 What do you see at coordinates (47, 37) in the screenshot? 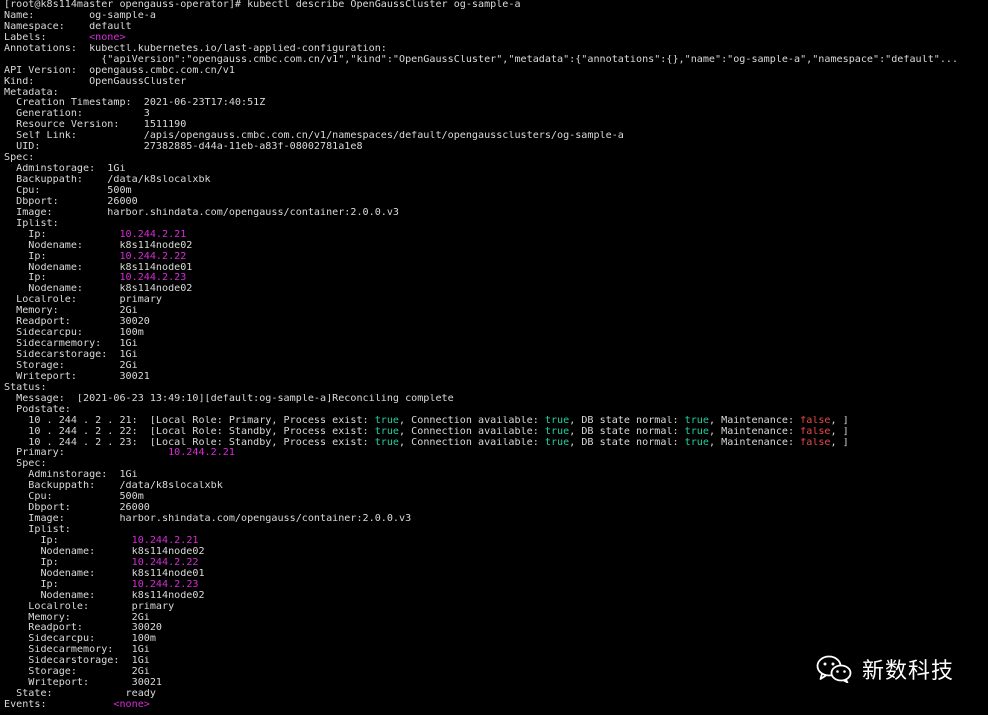
I see `terminal-text: Labels:` at bounding box center [47, 37].